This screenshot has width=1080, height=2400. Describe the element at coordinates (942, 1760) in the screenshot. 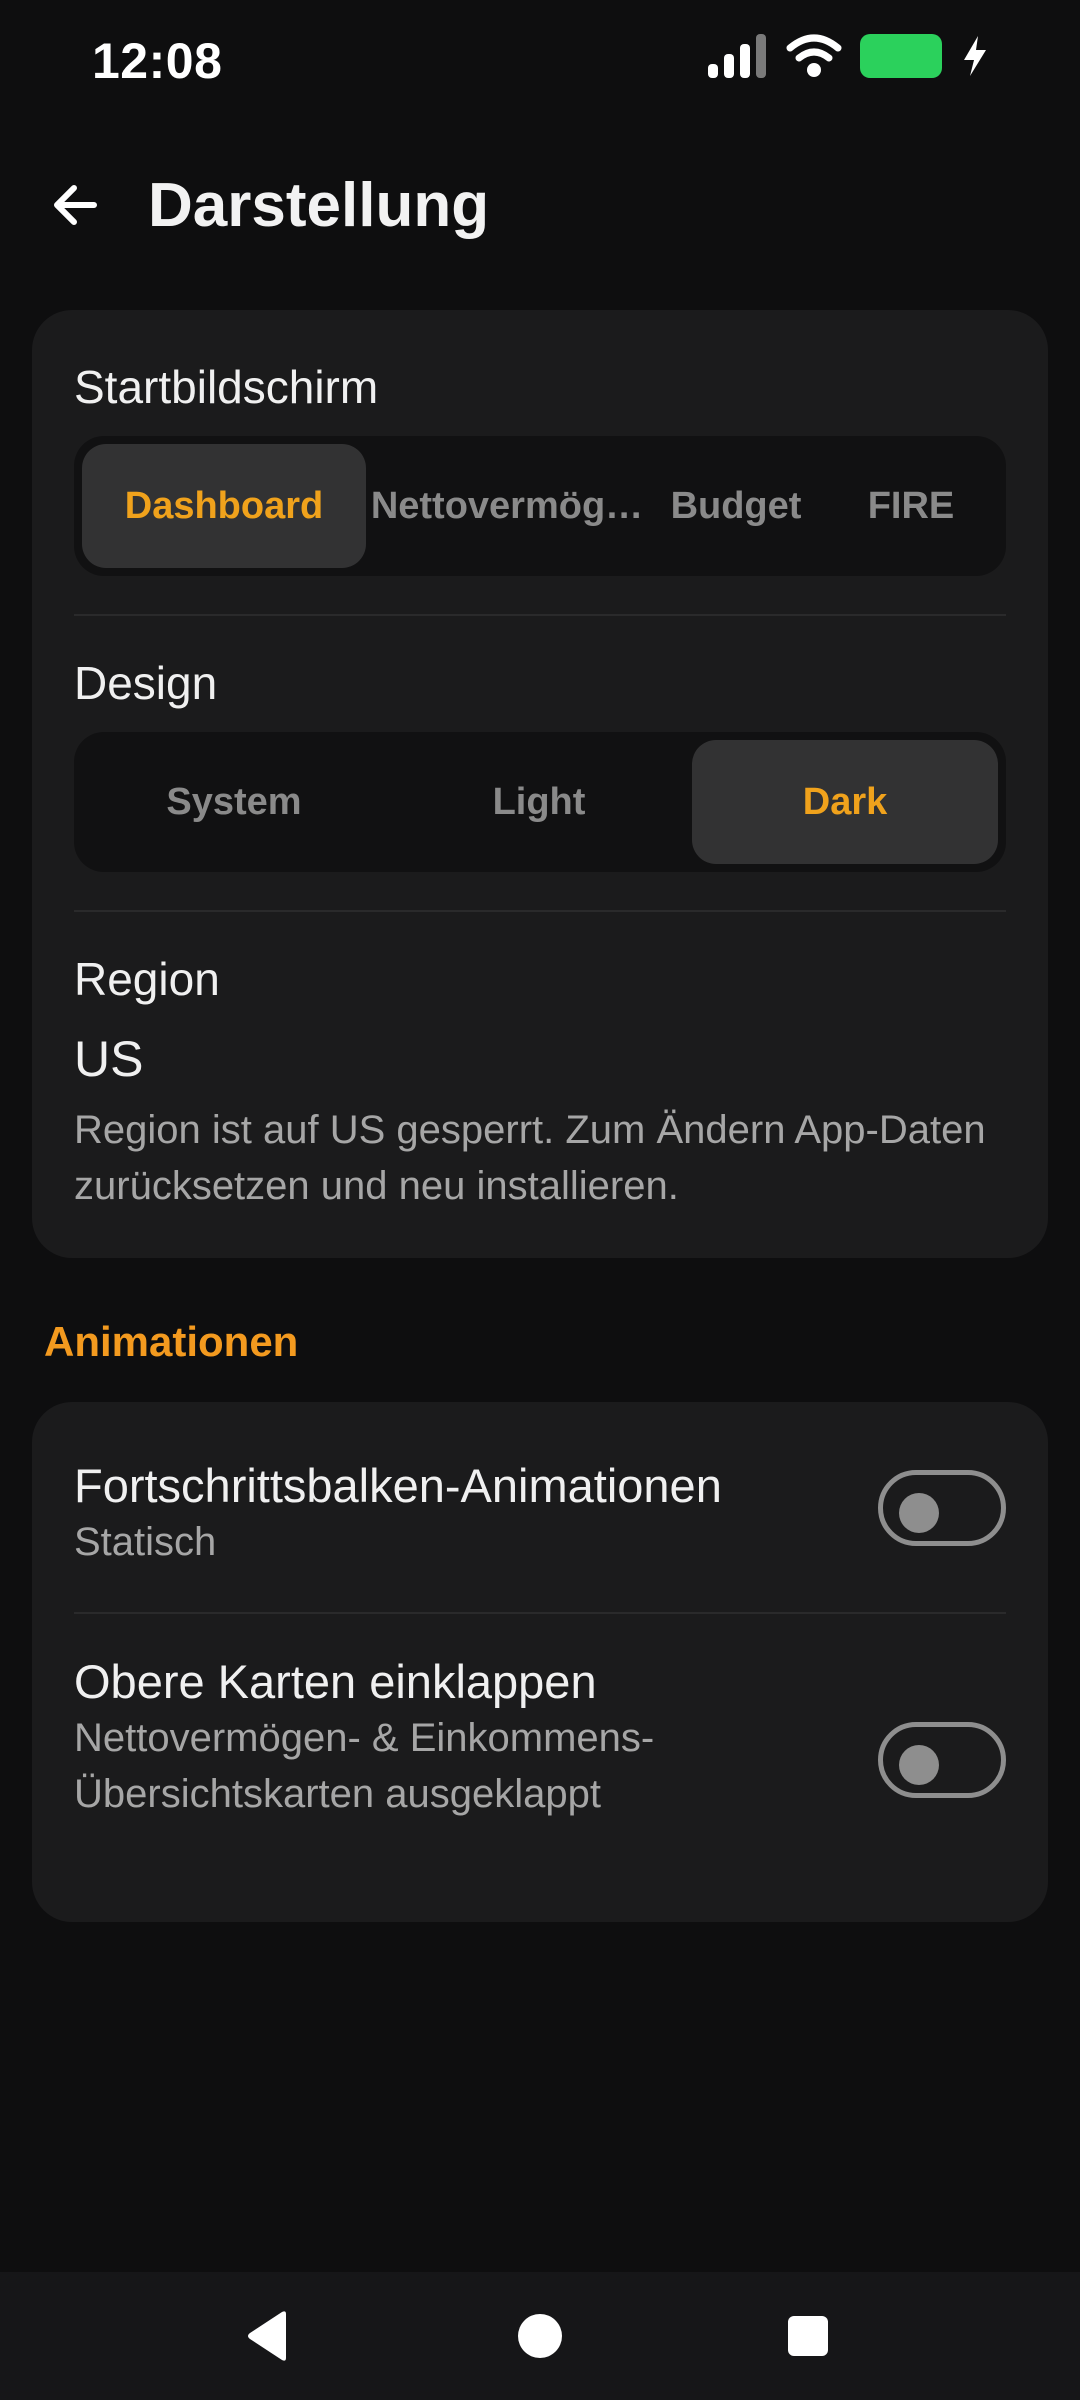

I see `collapse-cards-toggle` at that location.